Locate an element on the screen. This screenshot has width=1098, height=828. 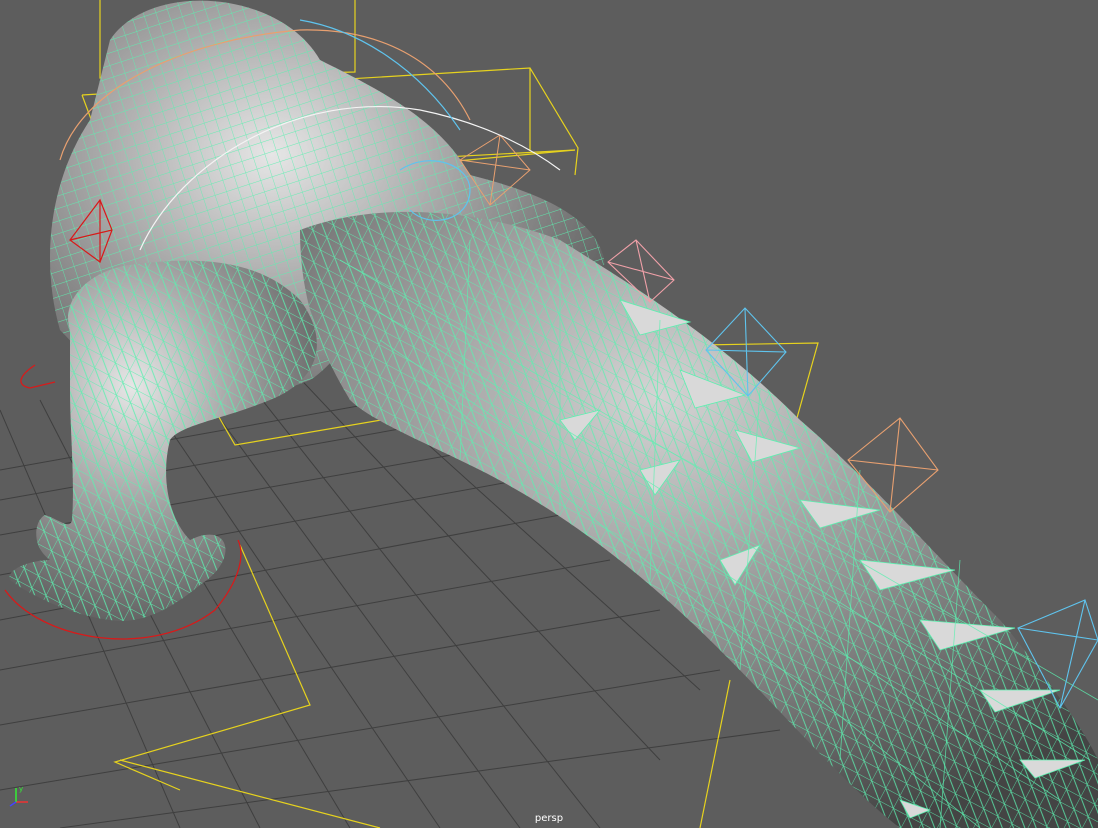
axis-gizmo-icon: y is located at coordinates (18, 796).